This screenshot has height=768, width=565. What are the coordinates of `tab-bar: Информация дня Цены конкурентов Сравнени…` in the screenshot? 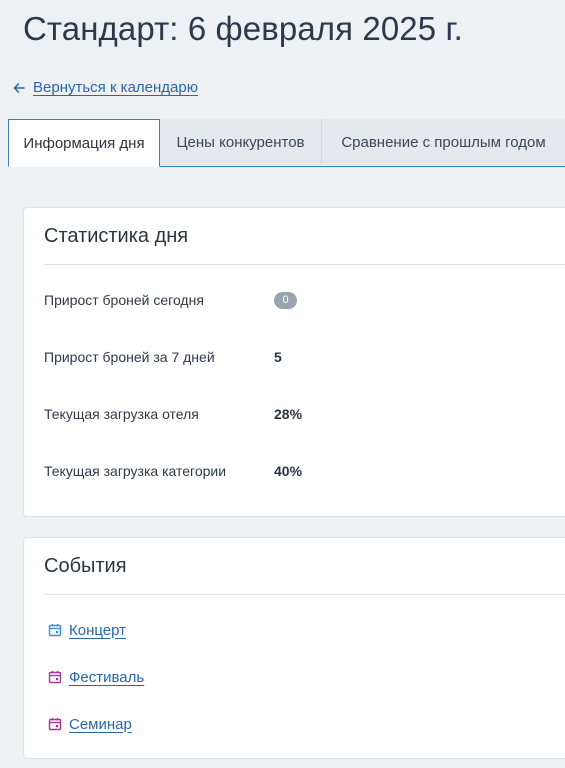 It's located at (286, 143).